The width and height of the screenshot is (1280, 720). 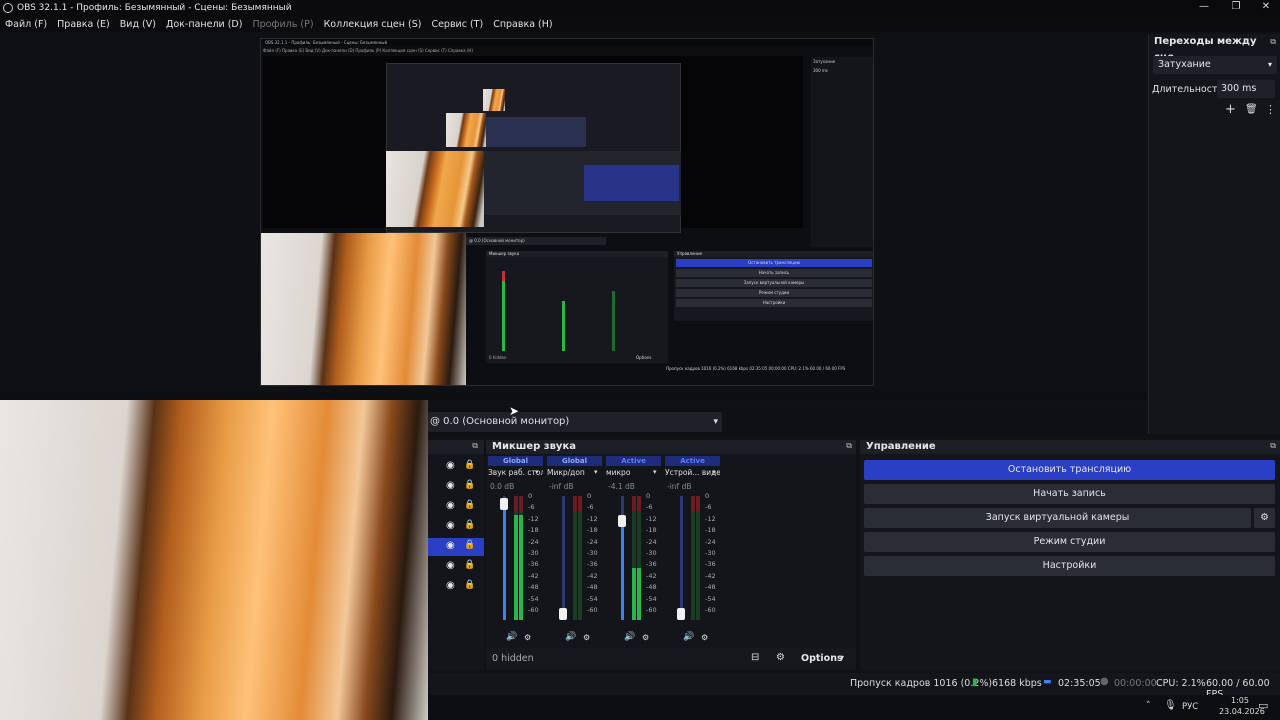 What do you see at coordinates (1170, 705) in the screenshot?
I see `microphone-icon: 🎙` at bounding box center [1170, 705].